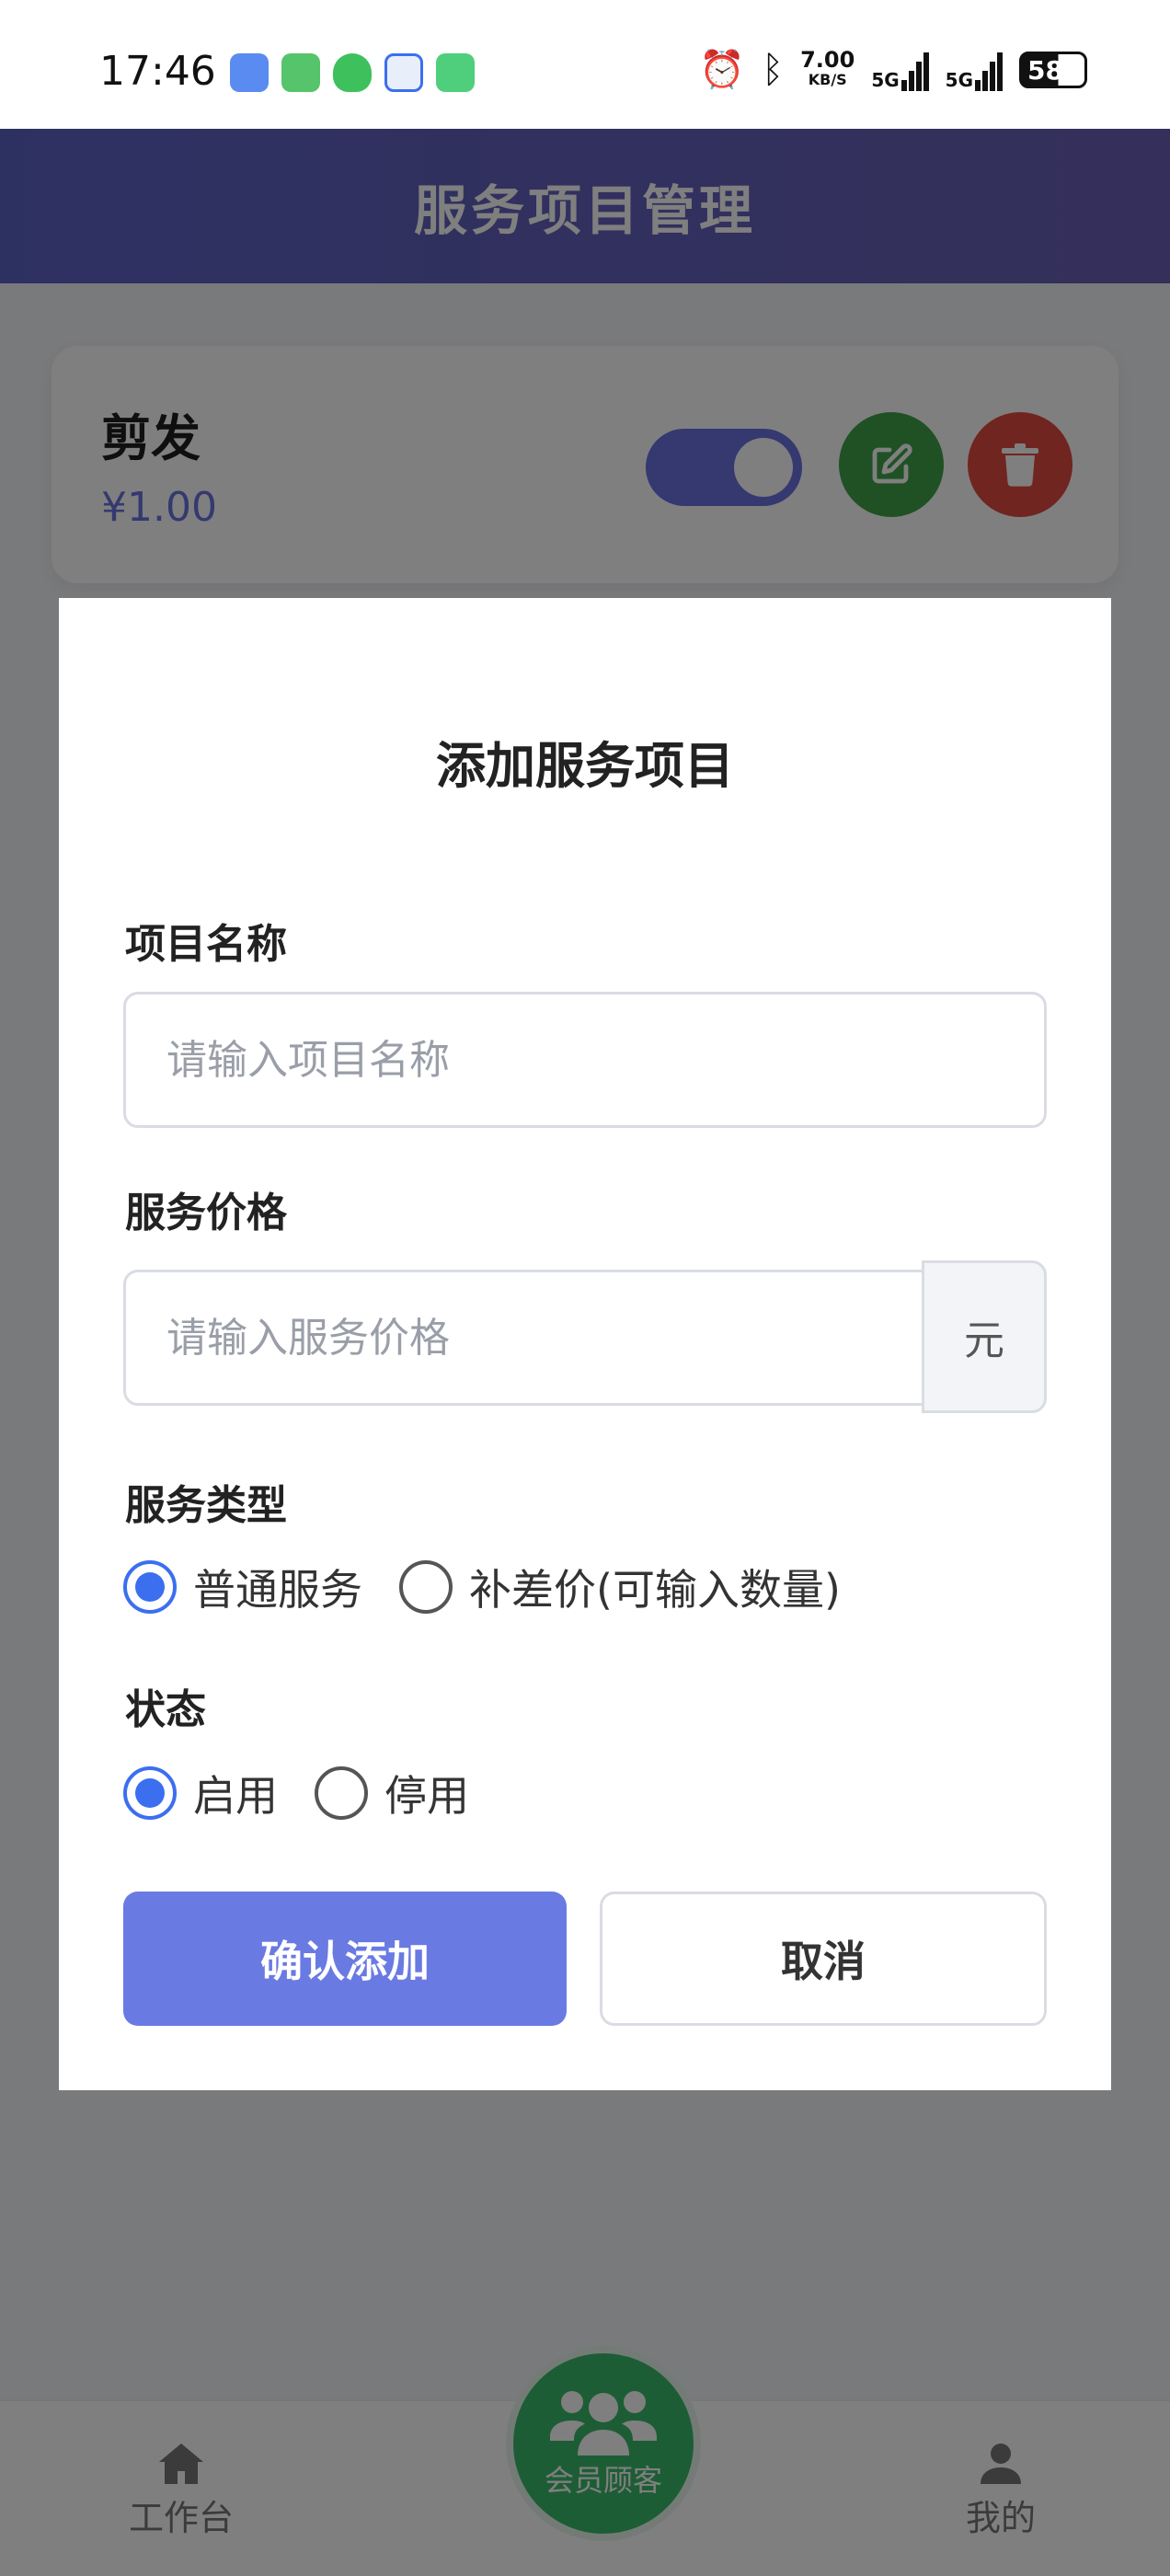 The width and height of the screenshot is (1170, 2576). What do you see at coordinates (242, 1587) in the screenshot?
I see `type-option-normal: 普通服务` at bounding box center [242, 1587].